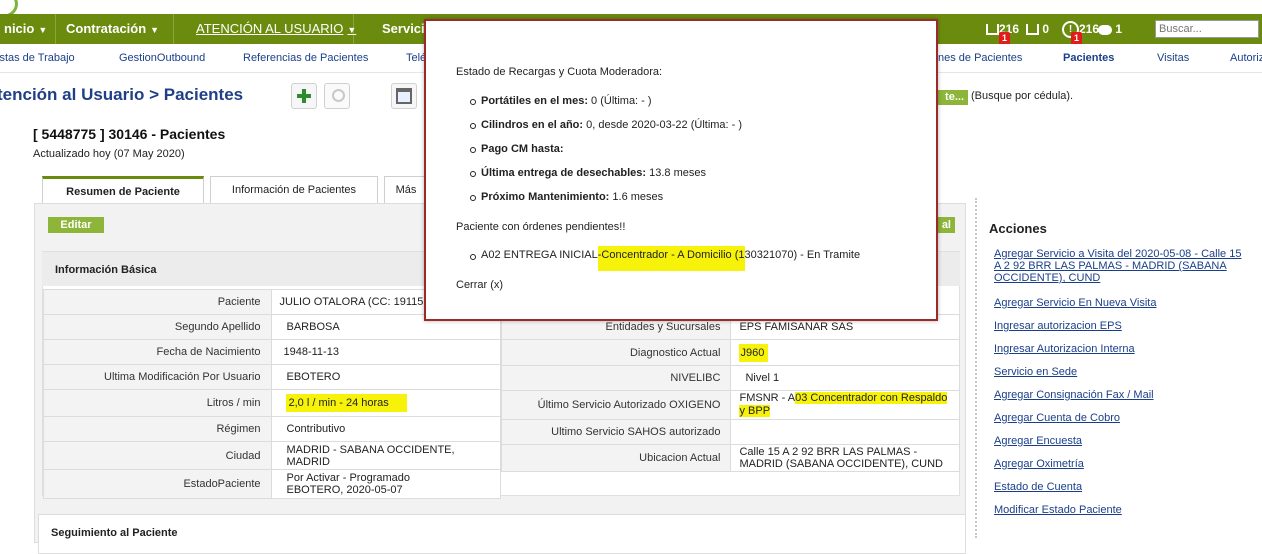 The width and height of the screenshot is (1262, 554). What do you see at coordinates (122, 94) in the screenshot?
I see `page-title: tención al Usuario > Pacientes` at bounding box center [122, 94].